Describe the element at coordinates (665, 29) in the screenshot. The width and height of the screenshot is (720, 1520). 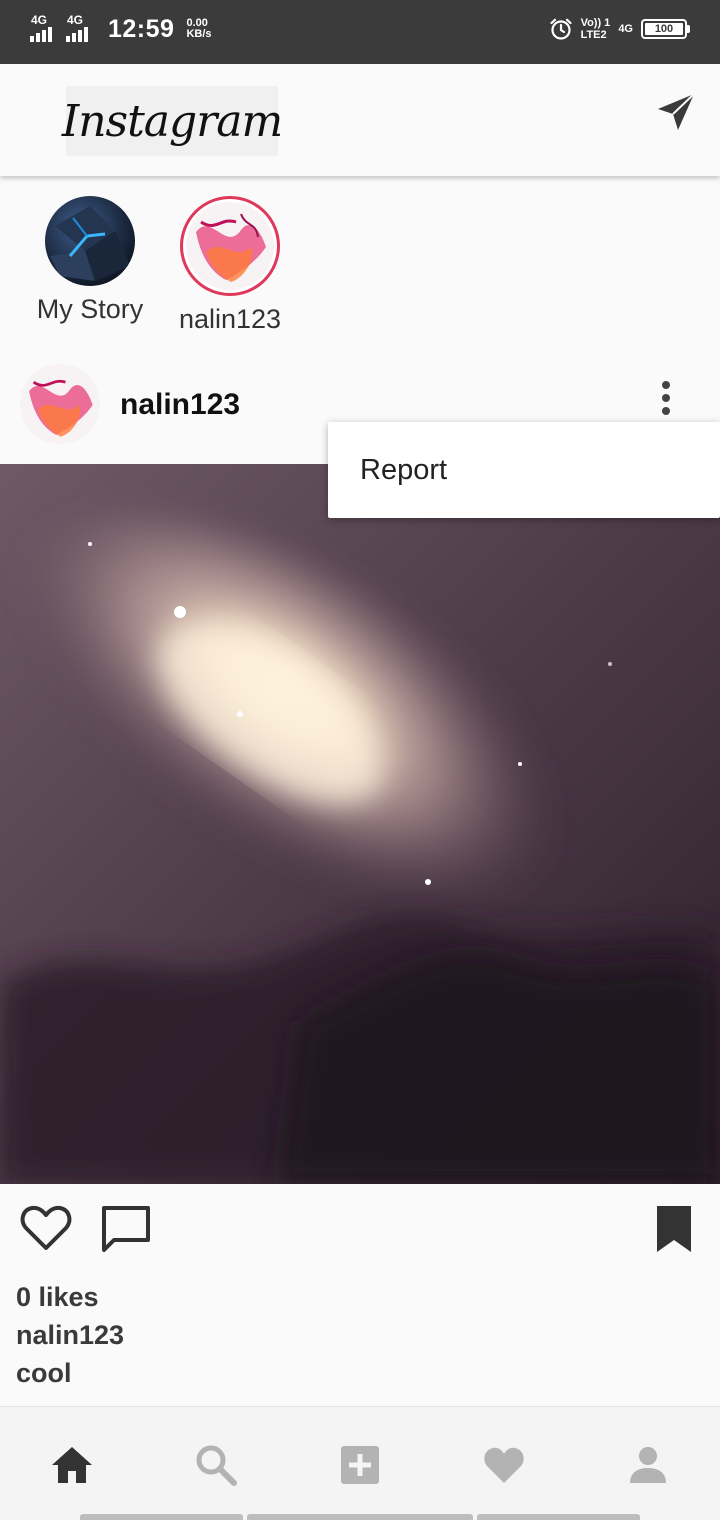
I see `battery-icon: 100` at that location.